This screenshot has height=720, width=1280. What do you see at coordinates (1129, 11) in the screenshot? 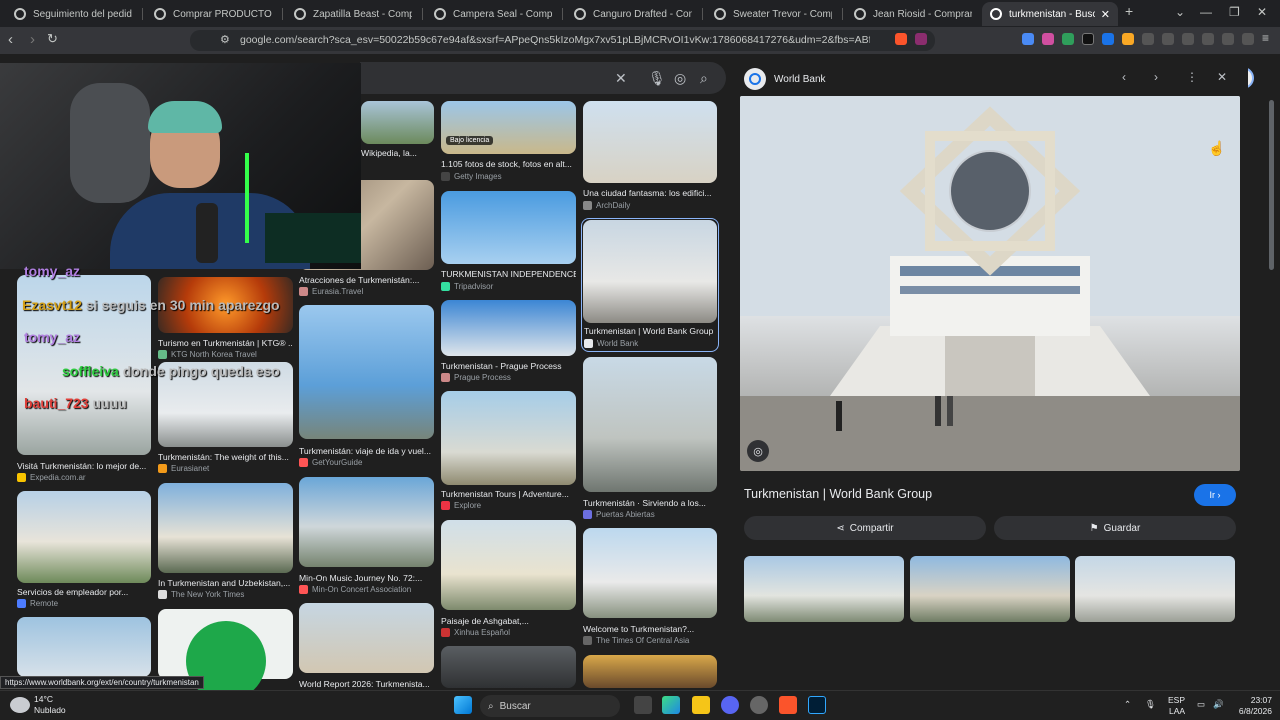
I see `new-tab-button: +` at bounding box center [1129, 11].